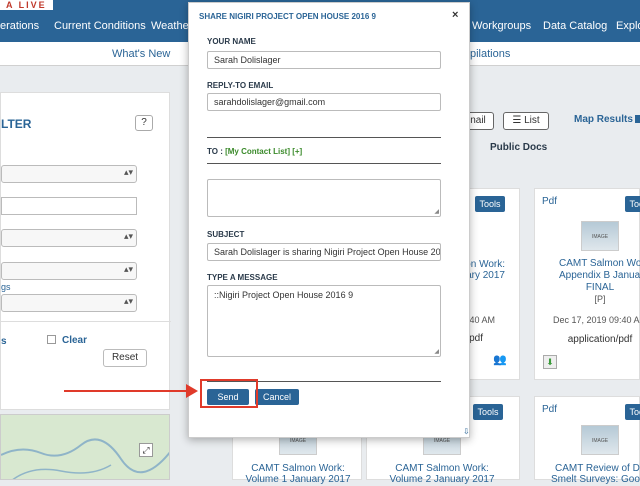 This screenshot has width=640, height=486. I want to click on download-icon: ⇩, so click(466, 431).